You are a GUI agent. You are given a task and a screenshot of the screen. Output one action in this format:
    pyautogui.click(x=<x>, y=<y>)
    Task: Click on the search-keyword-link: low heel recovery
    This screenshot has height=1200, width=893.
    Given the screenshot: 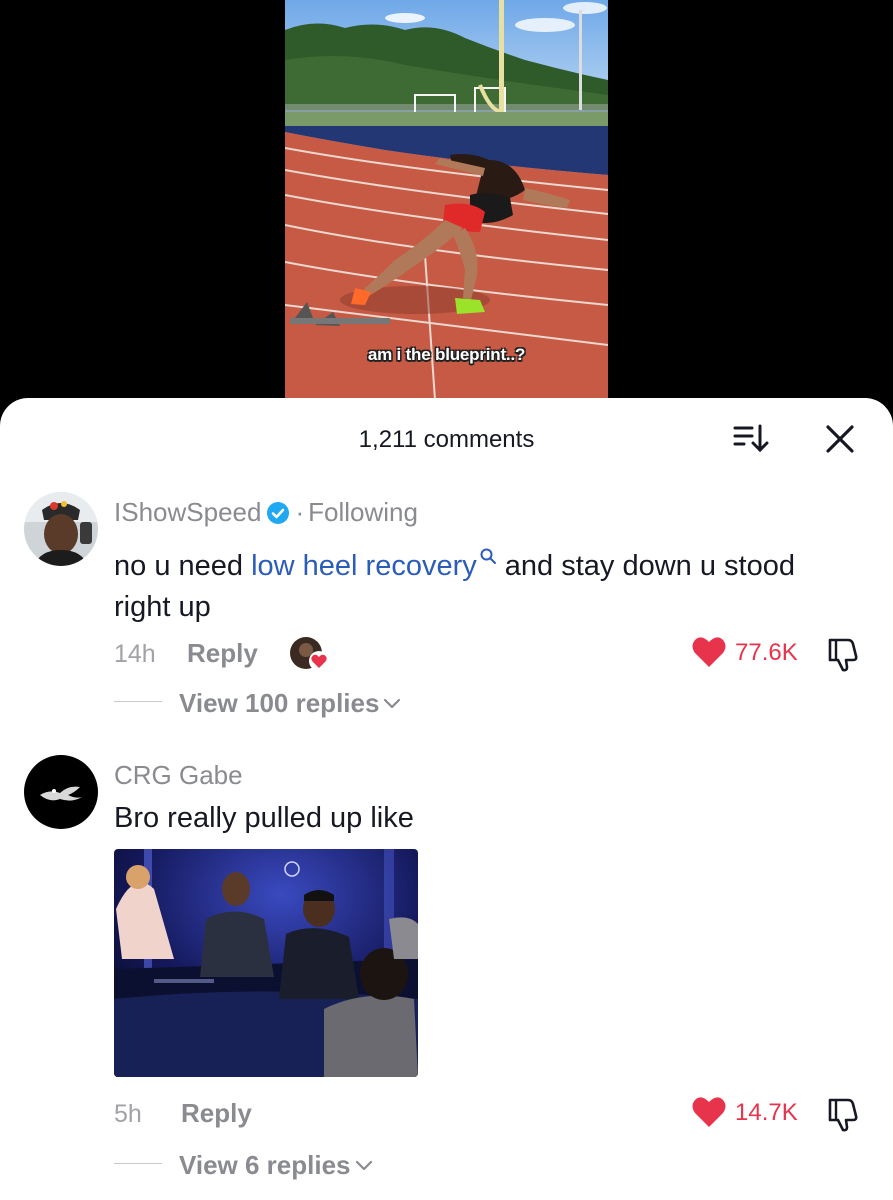 What is the action you would take?
    pyautogui.click(x=374, y=565)
    